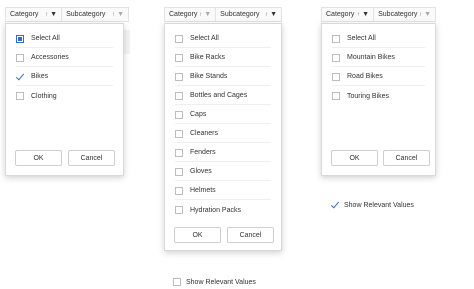  What do you see at coordinates (64, 96) in the screenshot?
I see `list-item: Clothing` at bounding box center [64, 96].